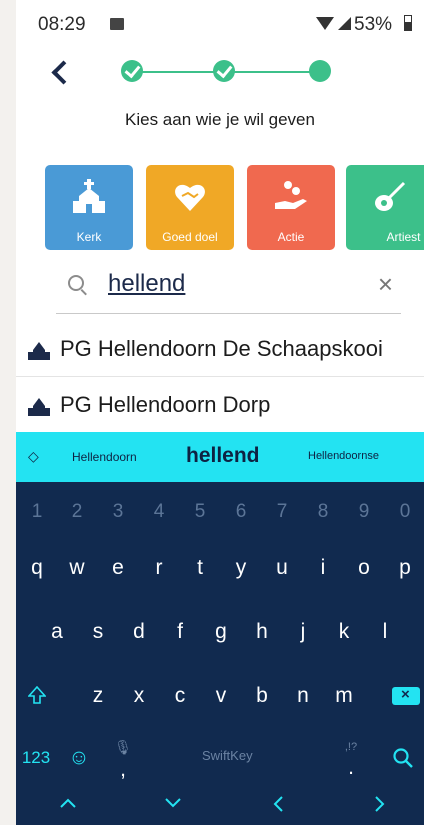 Image resolution: width=424 pixels, height=825 pixels. Describe the element at coordinates (118, 512) in the screenshot. I see `key-3: 3` at that location.